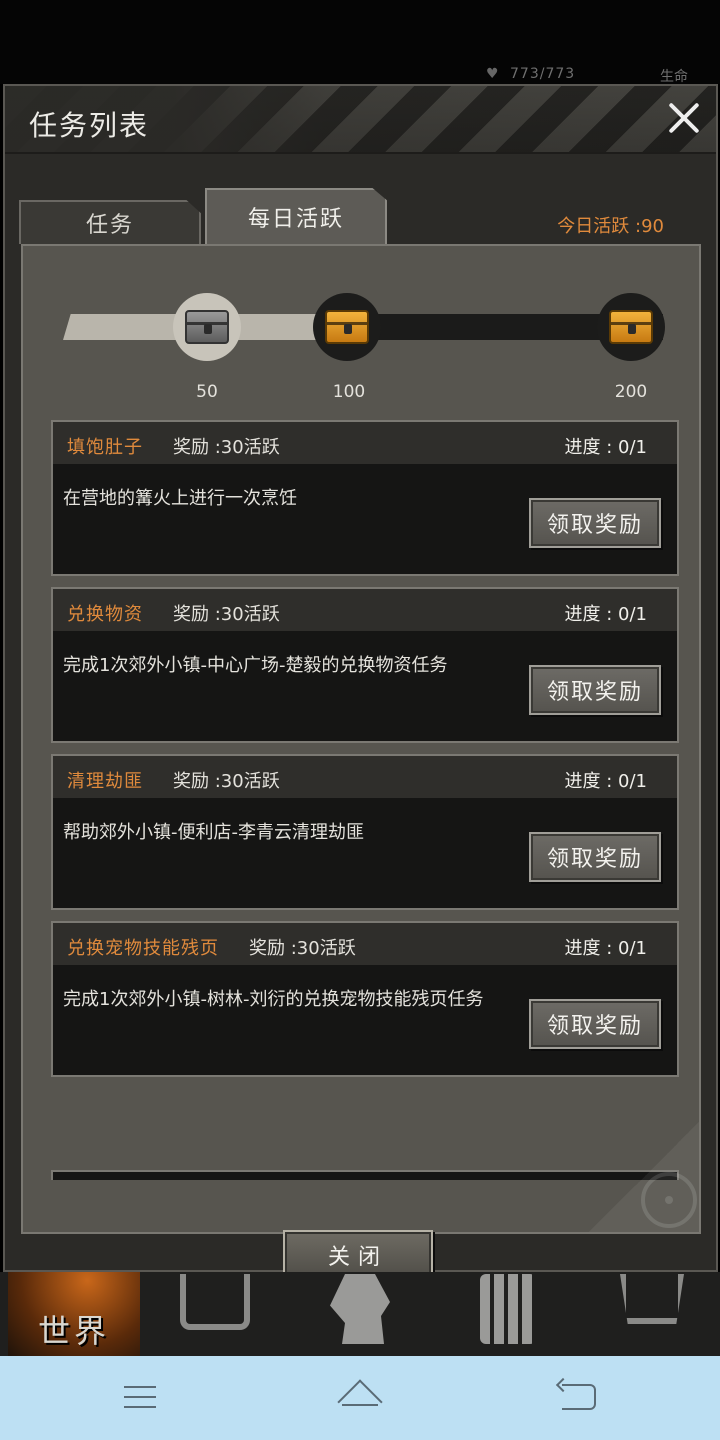 Image resolution: width=720 pixels, height=1440 pixels. I want to click on heart-icon: ♥, so click(493, 74).